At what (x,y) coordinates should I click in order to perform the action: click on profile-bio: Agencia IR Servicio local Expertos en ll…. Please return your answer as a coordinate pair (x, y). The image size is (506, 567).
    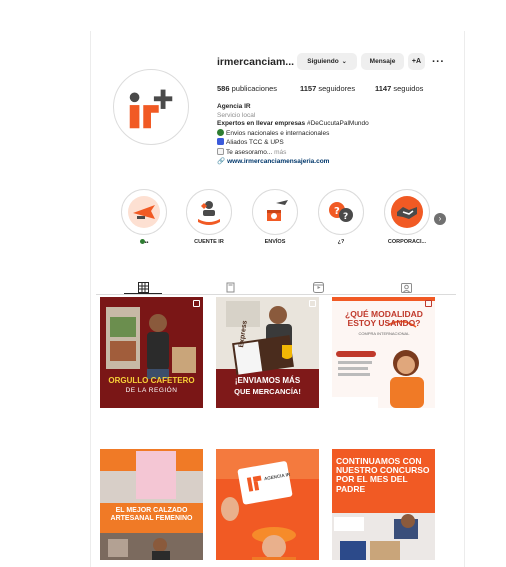
    Looking at the image, I should click on (332, 134).